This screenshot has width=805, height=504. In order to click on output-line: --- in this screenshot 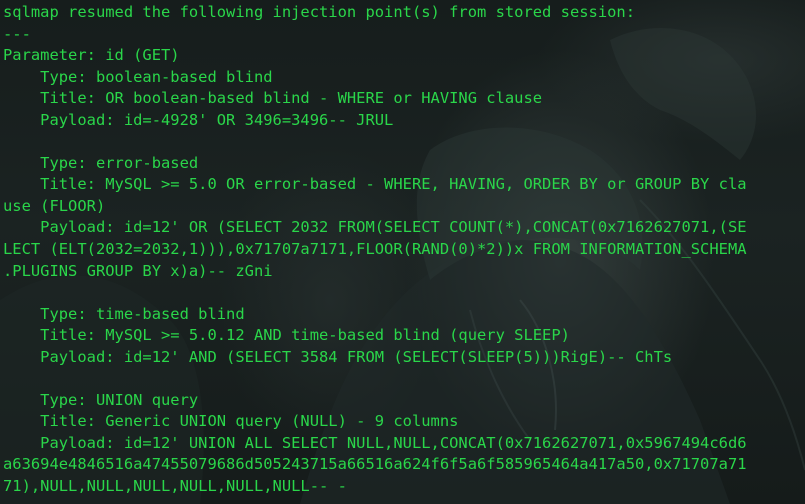, I will do `click(17, 33)`.